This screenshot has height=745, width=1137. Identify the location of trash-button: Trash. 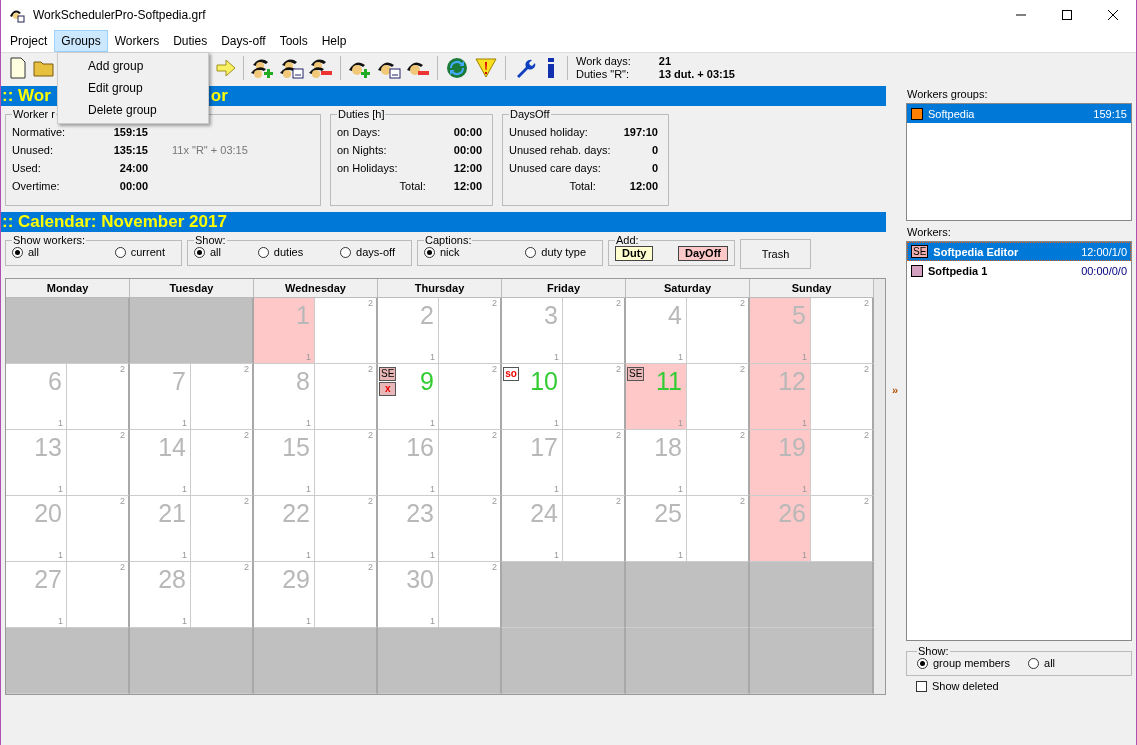
(775, 254).